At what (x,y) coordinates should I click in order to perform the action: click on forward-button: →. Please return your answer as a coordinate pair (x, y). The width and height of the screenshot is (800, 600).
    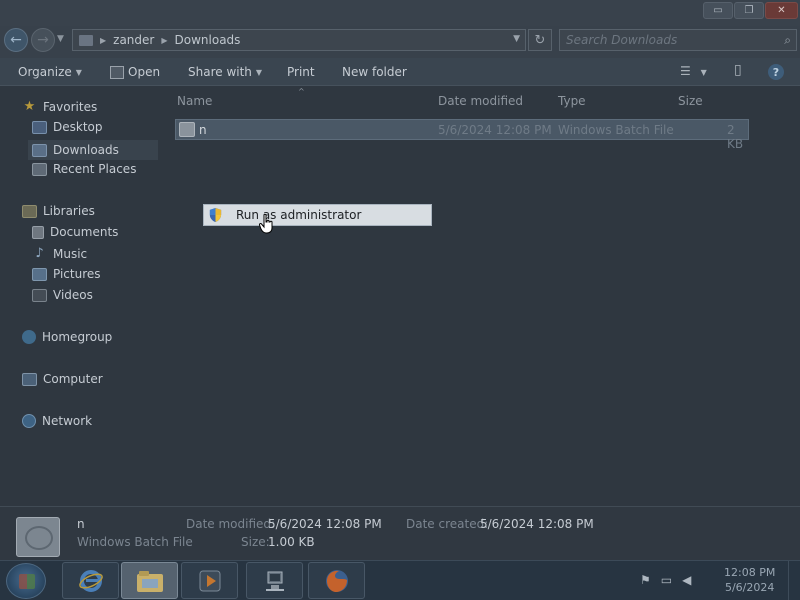
    Looking at the image, I should click on (43, 40).